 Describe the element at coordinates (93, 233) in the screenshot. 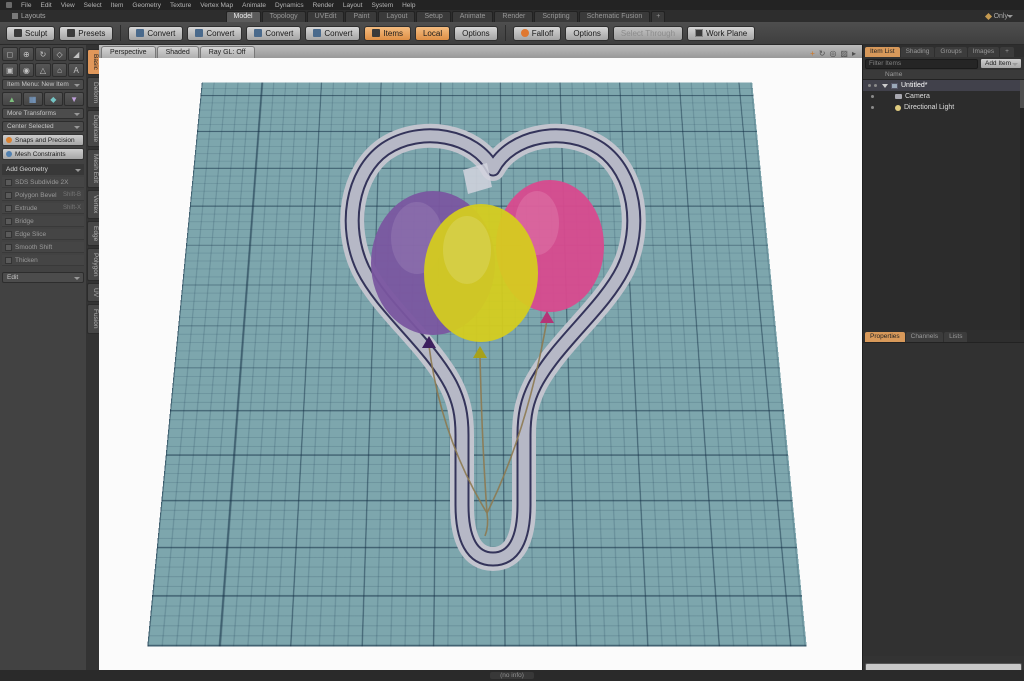

I see `vtab-edge: Edge` at that location.